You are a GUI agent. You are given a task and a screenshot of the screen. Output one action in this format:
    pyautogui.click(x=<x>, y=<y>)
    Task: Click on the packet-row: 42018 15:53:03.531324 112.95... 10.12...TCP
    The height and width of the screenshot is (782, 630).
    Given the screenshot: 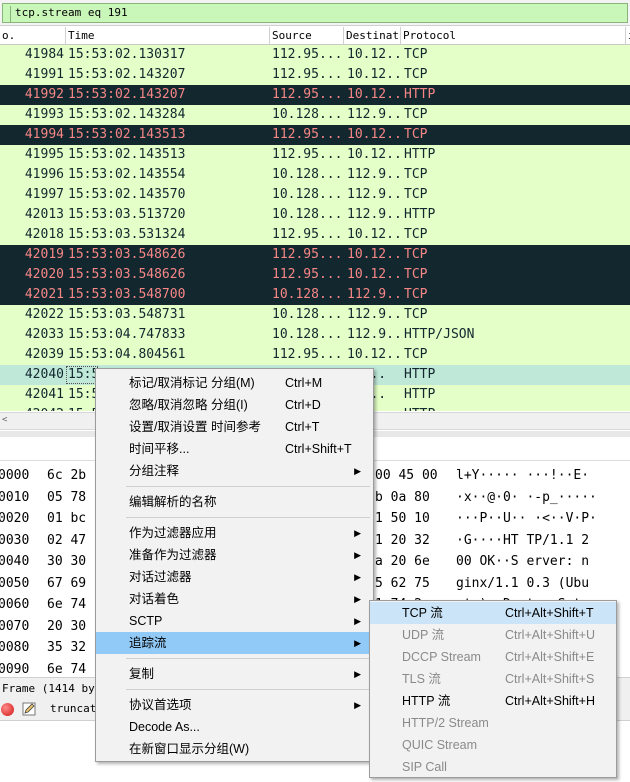 What is the action you would take?
    pyautogui.click(x=315, y=235)
    